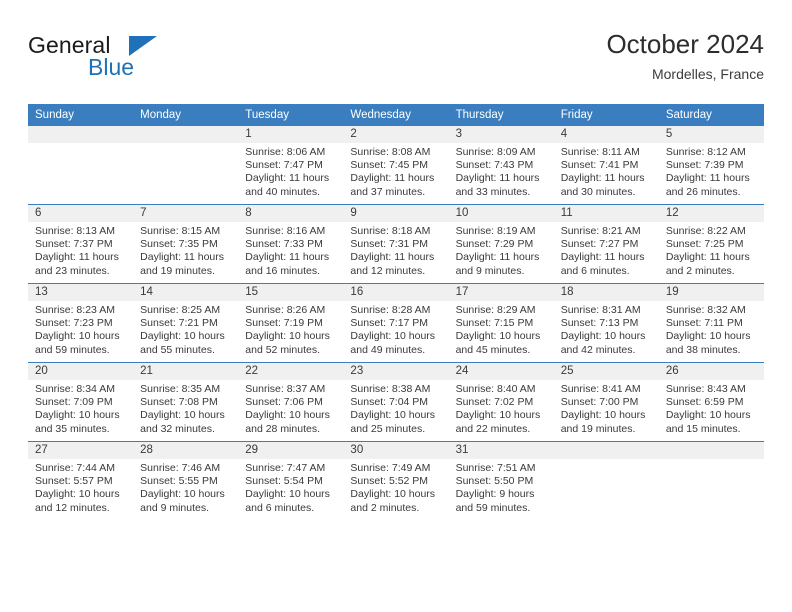  Describe the element at coordinates (282, 349) in the screenshot. I see `day-info-daylight-line2: and 52 minutes.` at that location.